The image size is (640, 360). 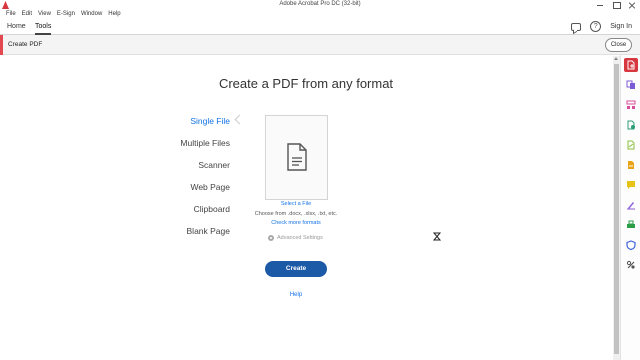 What do you see at coordinates (618, 45) in the screenshot?
I see `close-tool-button: Close` at bounding box center [618, 45].